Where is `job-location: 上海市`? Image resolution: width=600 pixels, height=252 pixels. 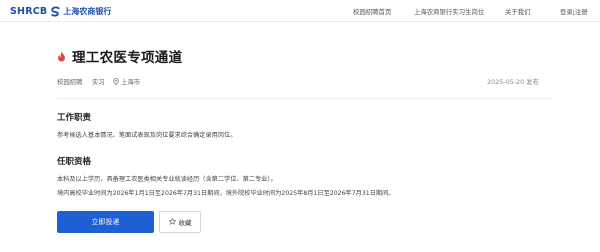 job-location: 上海市 is located at coordinates (126, 81).